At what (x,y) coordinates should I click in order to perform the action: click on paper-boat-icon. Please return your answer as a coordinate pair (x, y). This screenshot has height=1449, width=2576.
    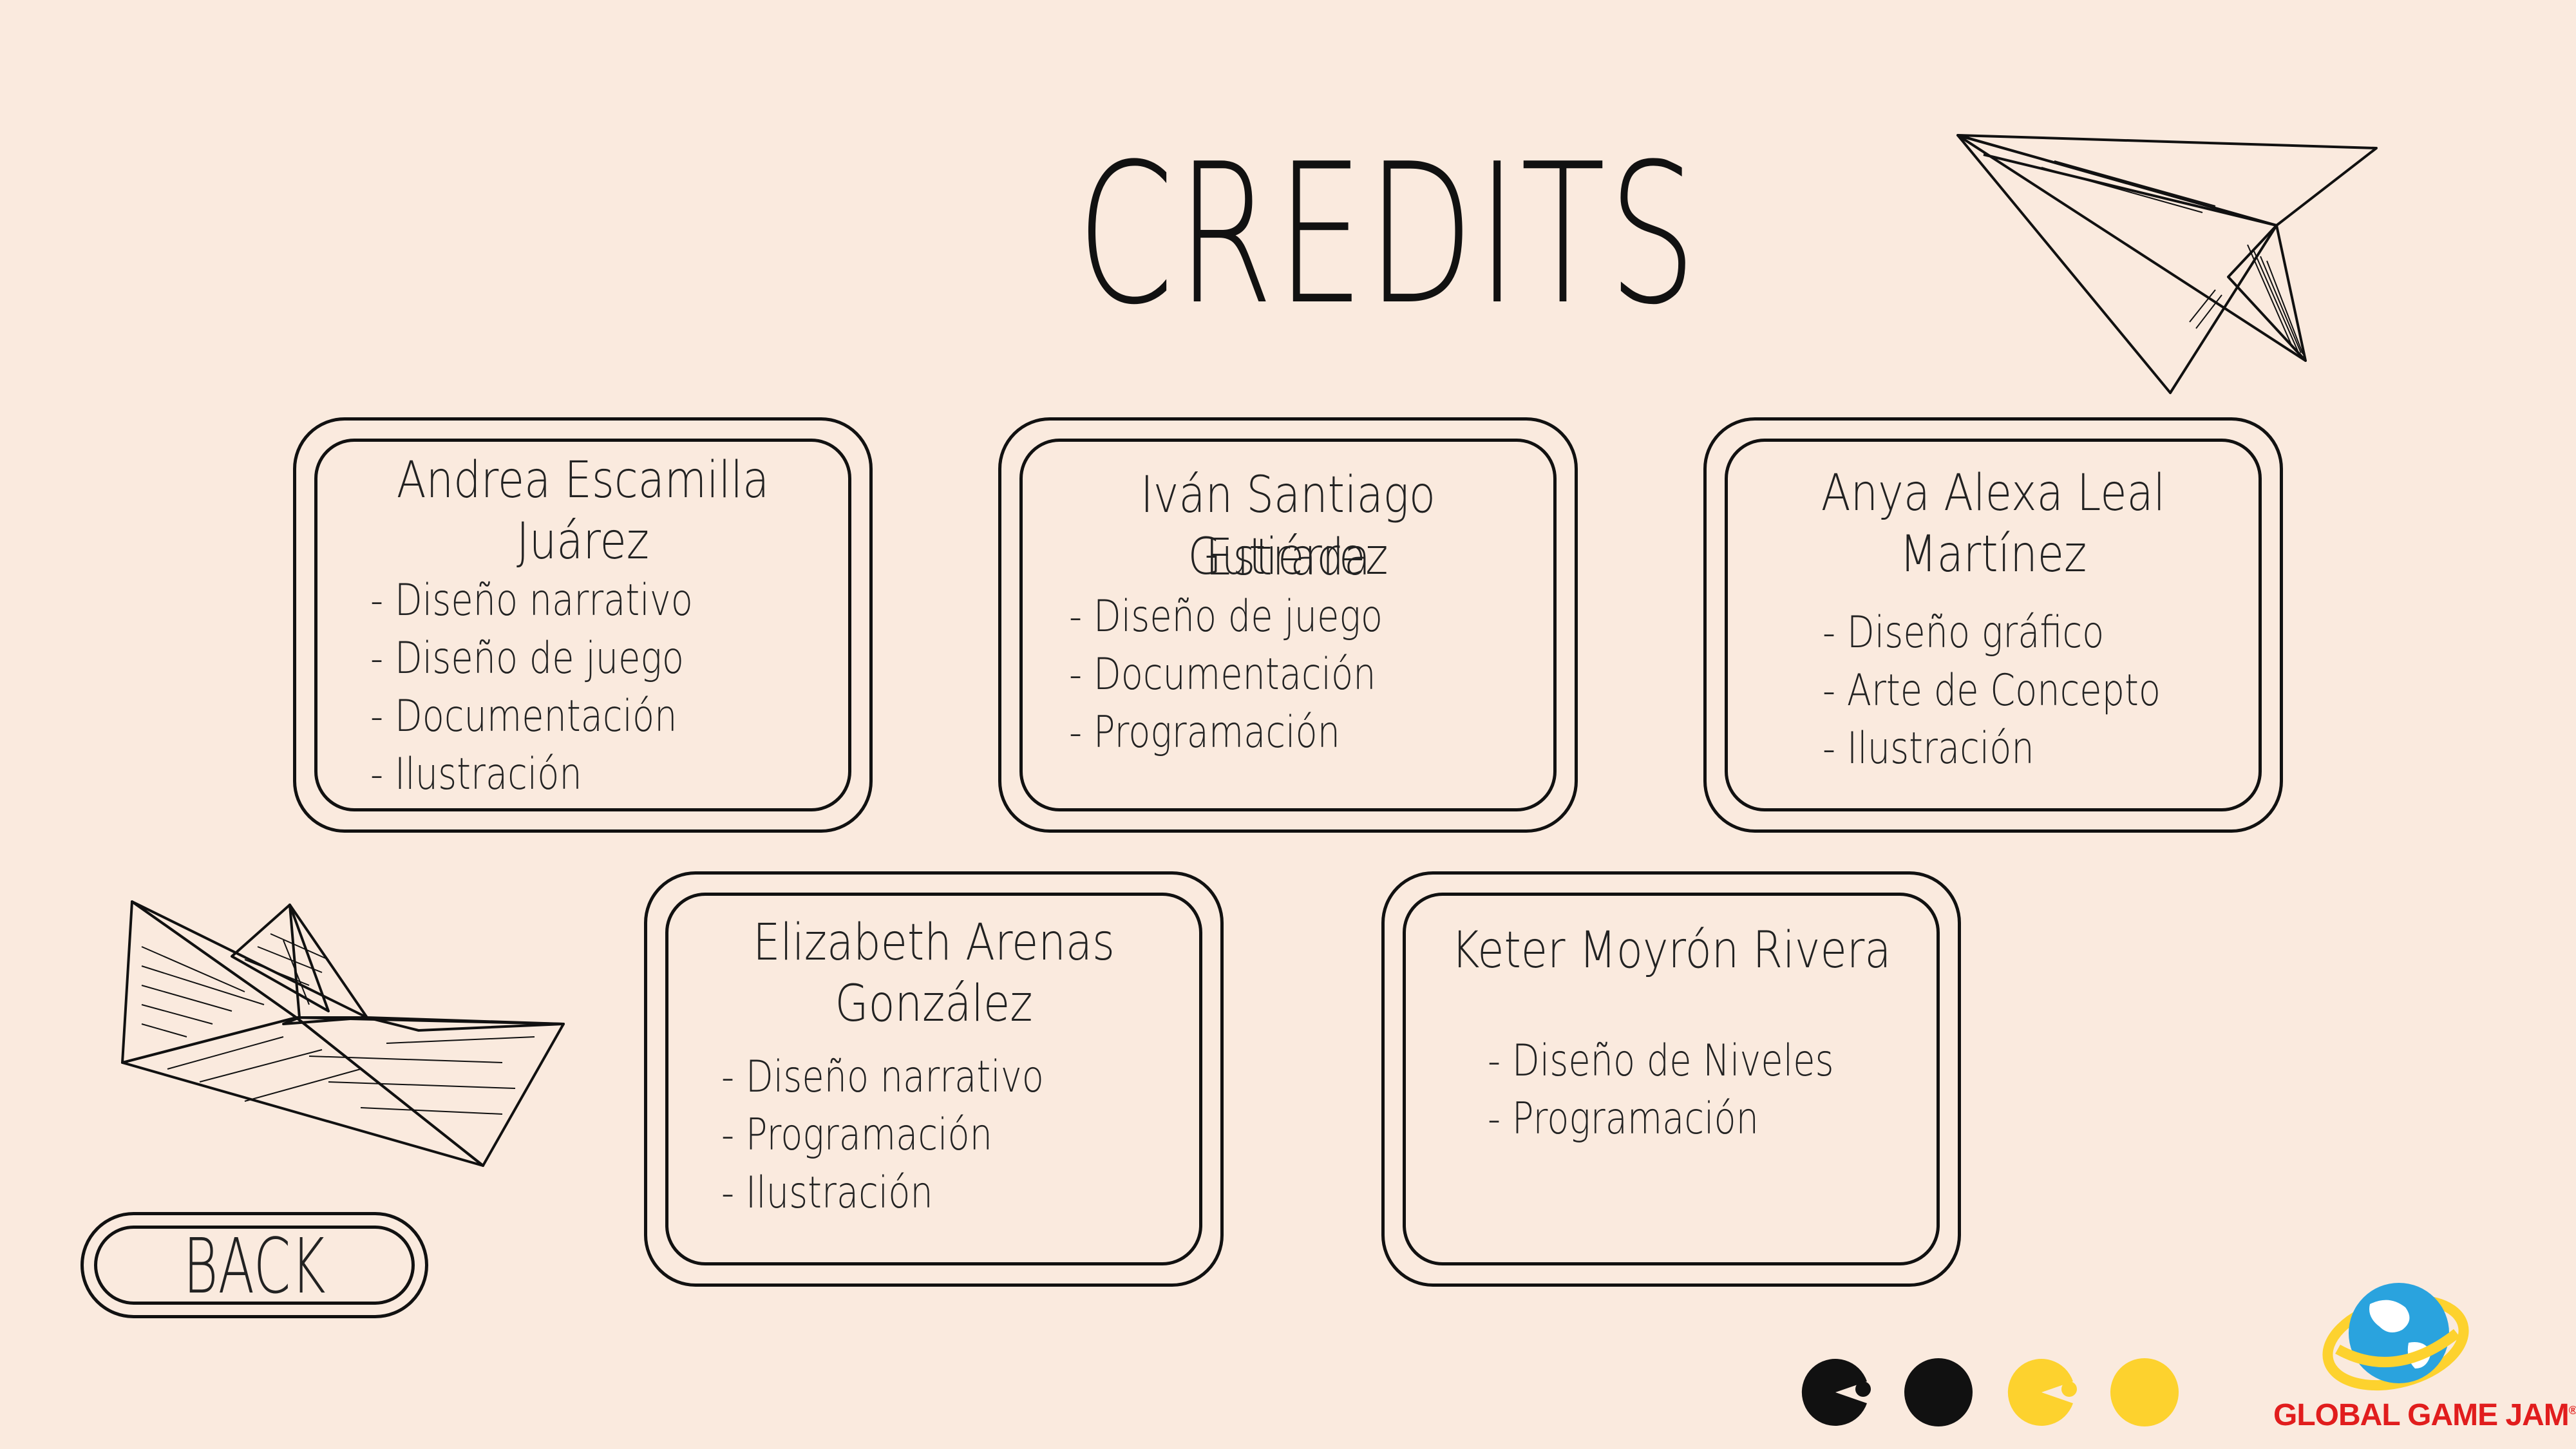
    Looking at the image, I should click on (343, 1033).